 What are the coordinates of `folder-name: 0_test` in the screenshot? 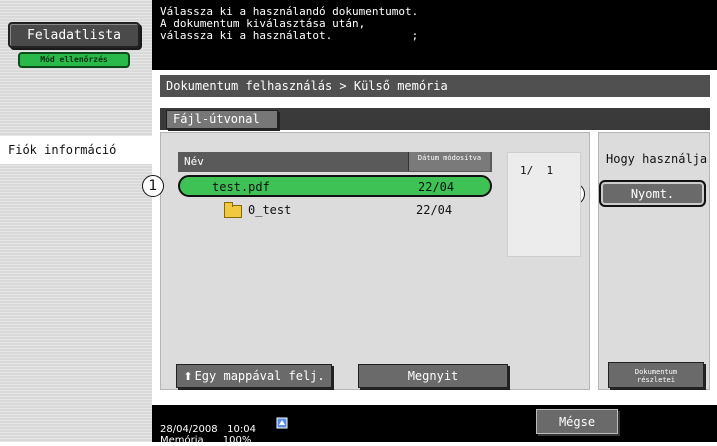 It's located at (270, 210).